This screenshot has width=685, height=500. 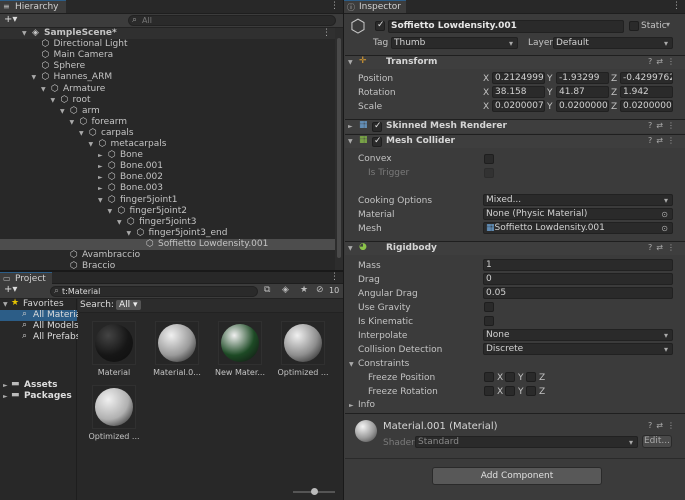 What do you see at coordinates (167, 111) in the screenshot?
I see `hierarchy-row: ▼ ⬡ arm` at bounding box center [167, 111].